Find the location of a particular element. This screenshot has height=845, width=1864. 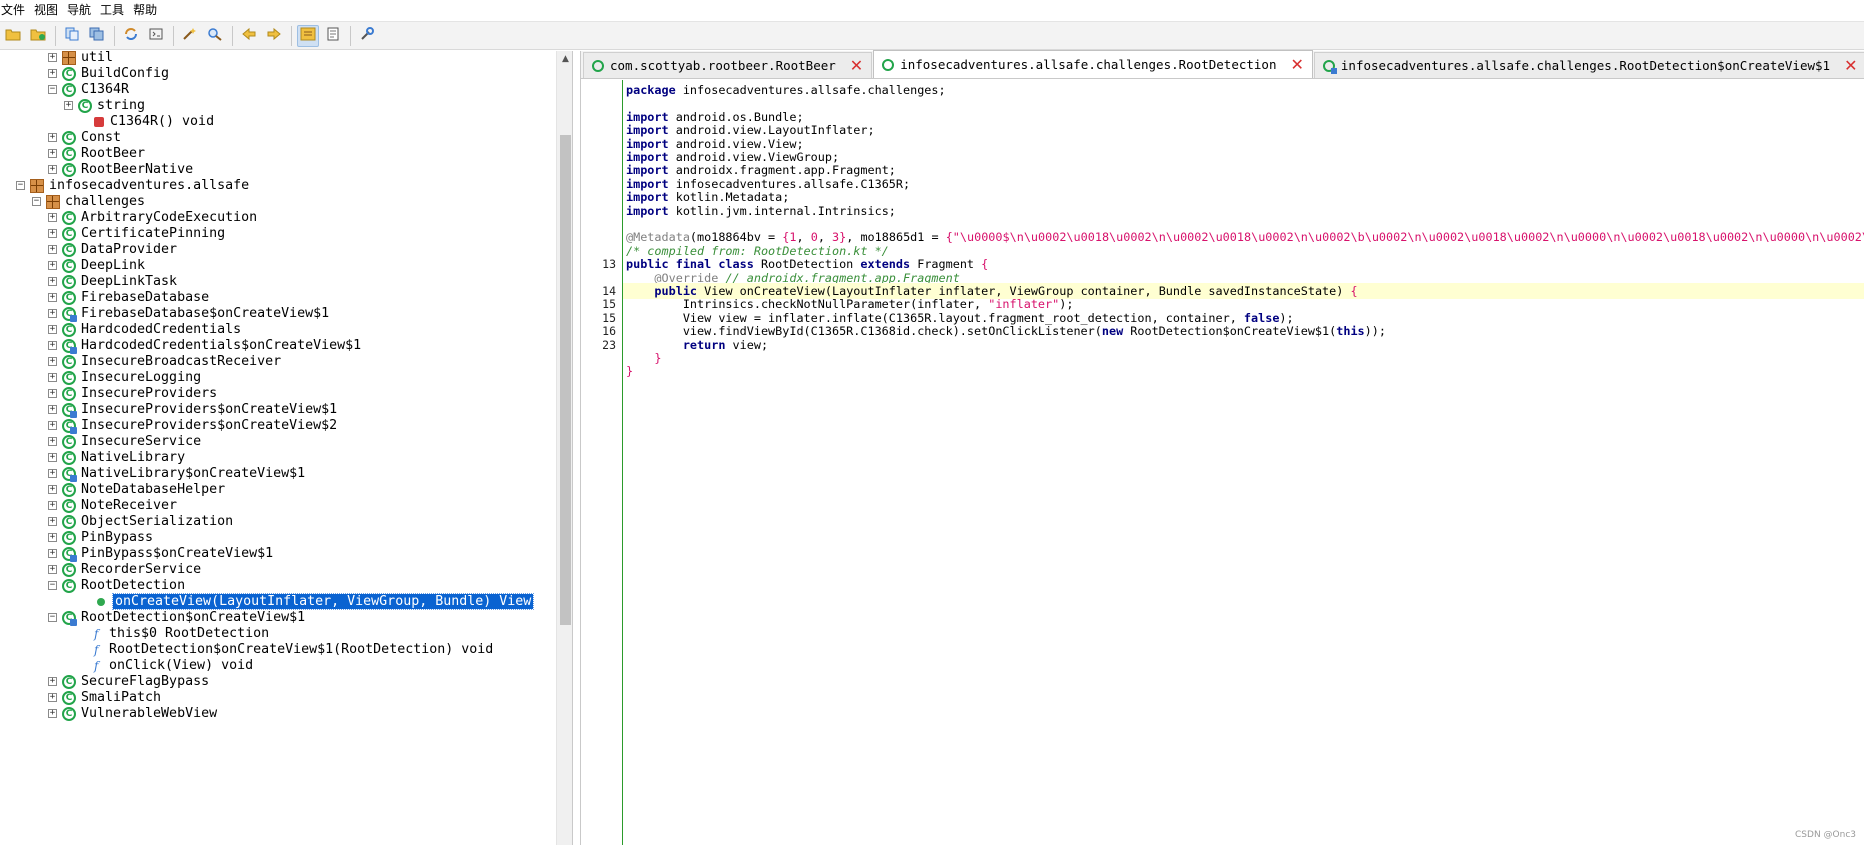

menu-item-2: 导航 is located at coordinates (81, 10).